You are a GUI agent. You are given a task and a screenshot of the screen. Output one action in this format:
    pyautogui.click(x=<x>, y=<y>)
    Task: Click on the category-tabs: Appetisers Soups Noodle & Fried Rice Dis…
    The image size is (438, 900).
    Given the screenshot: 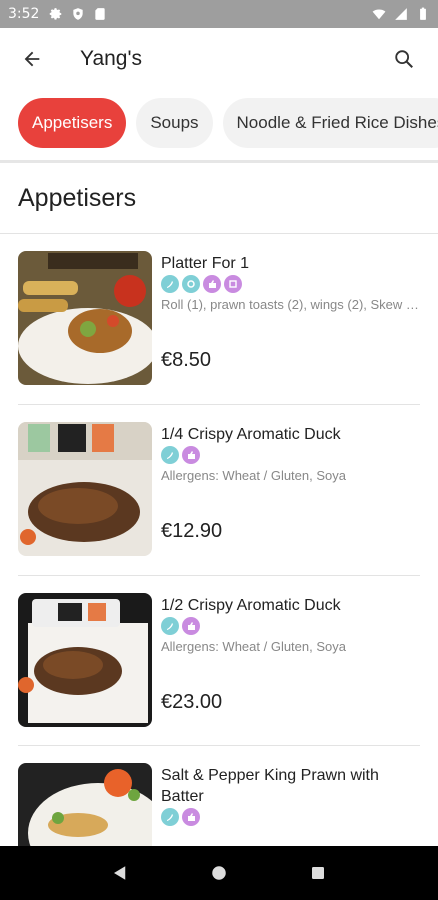 What is the action you would take?
    pyautogui.click(x=228, y=125)
    